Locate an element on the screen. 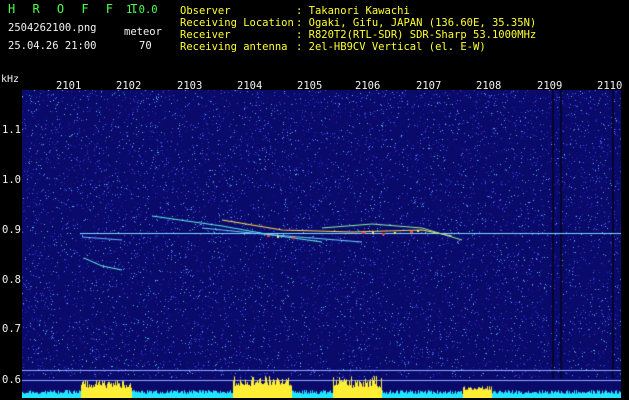 The height and width of the screenshot is (400, 629). info-label-antenna: Receiving antenna is located at coordinates (234, 47).